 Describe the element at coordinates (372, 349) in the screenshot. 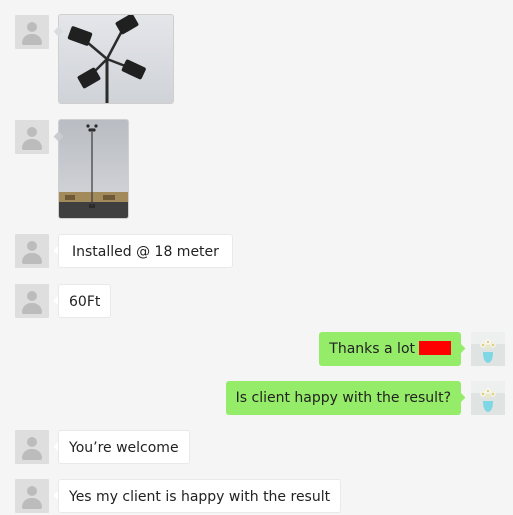

I see `message-text: Thanks a lot` at that location.